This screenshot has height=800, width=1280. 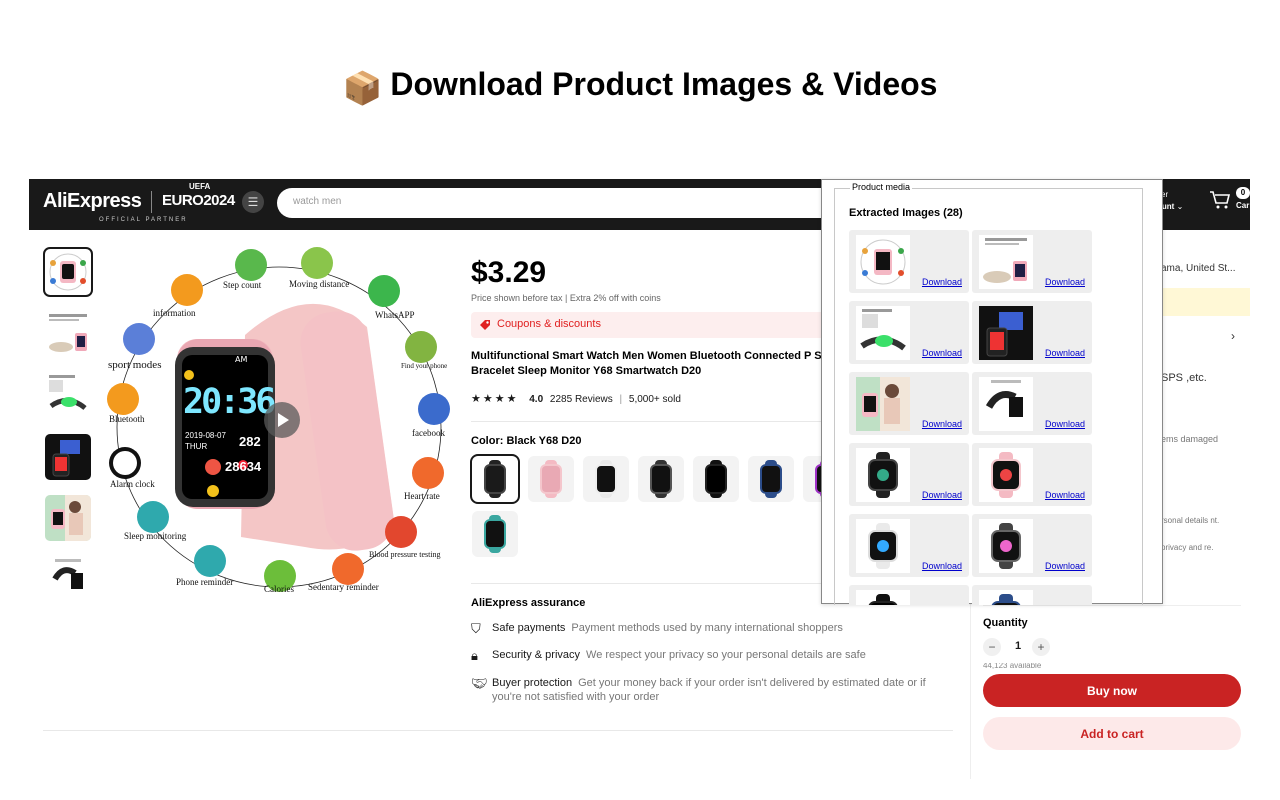 I want to click on uefa-badge: UEFA, so click(x=200, y=186).